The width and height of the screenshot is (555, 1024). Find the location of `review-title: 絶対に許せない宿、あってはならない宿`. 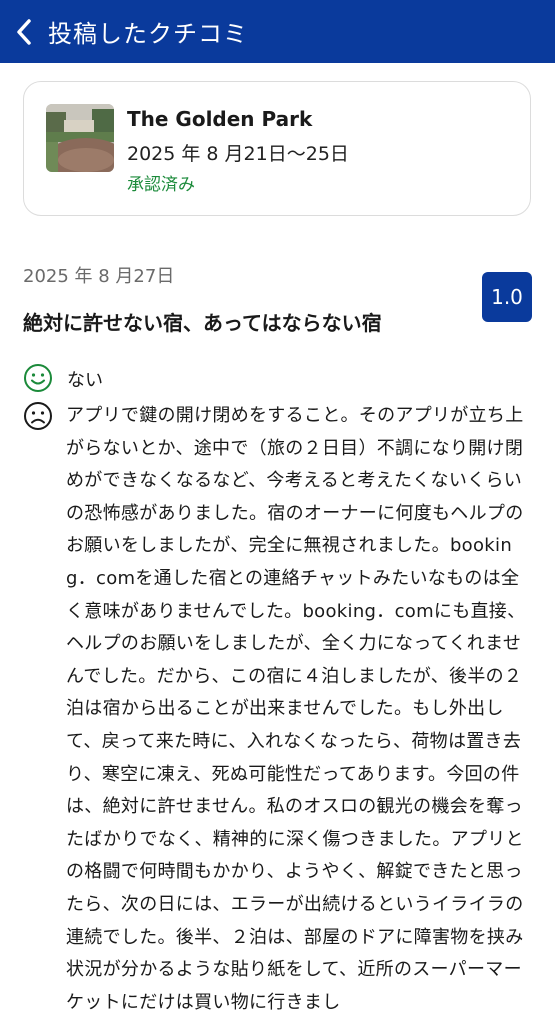

review-title: 絶対に許せない宿、あってはならない宿 is located at coordinates (202, 323).